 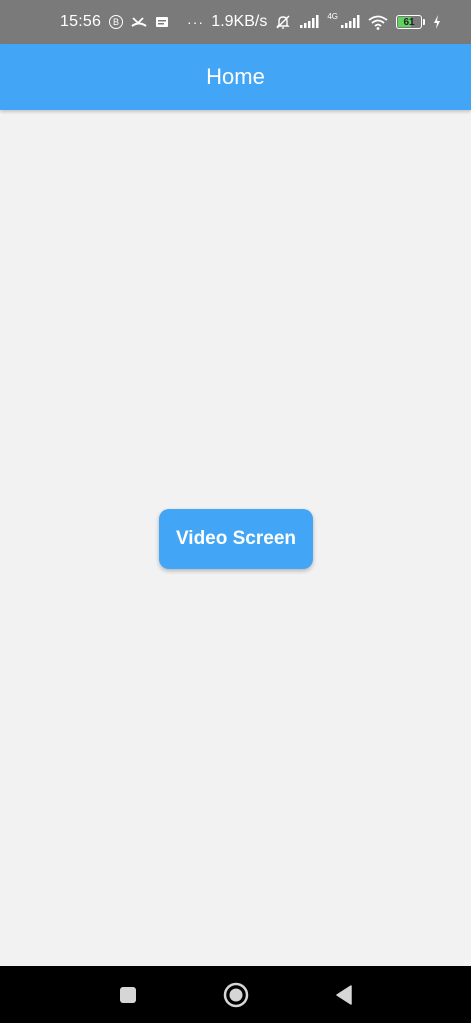 I want to click on mute-bell-icon, so click(x=283, y=22).